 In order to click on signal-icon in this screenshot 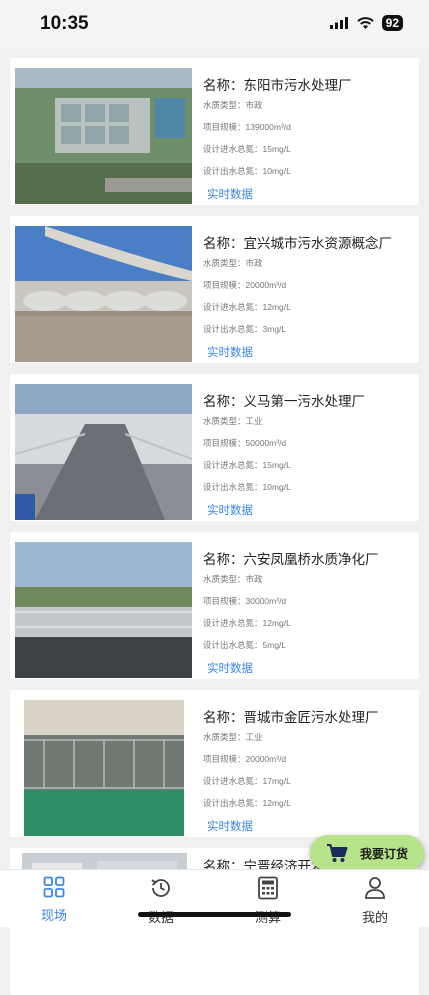, I will do `click(338, 23)`.